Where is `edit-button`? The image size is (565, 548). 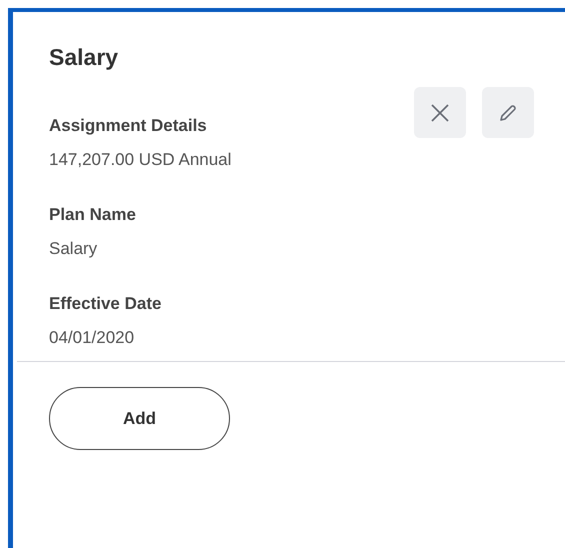 edit-button is located at coordinates (508, 112).